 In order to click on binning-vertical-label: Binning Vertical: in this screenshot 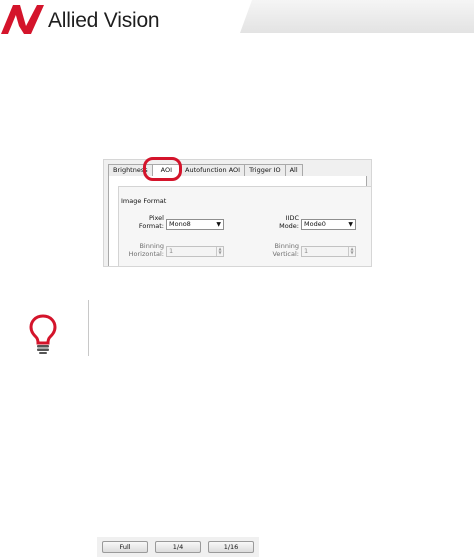, I will do `click(285, 250)`.